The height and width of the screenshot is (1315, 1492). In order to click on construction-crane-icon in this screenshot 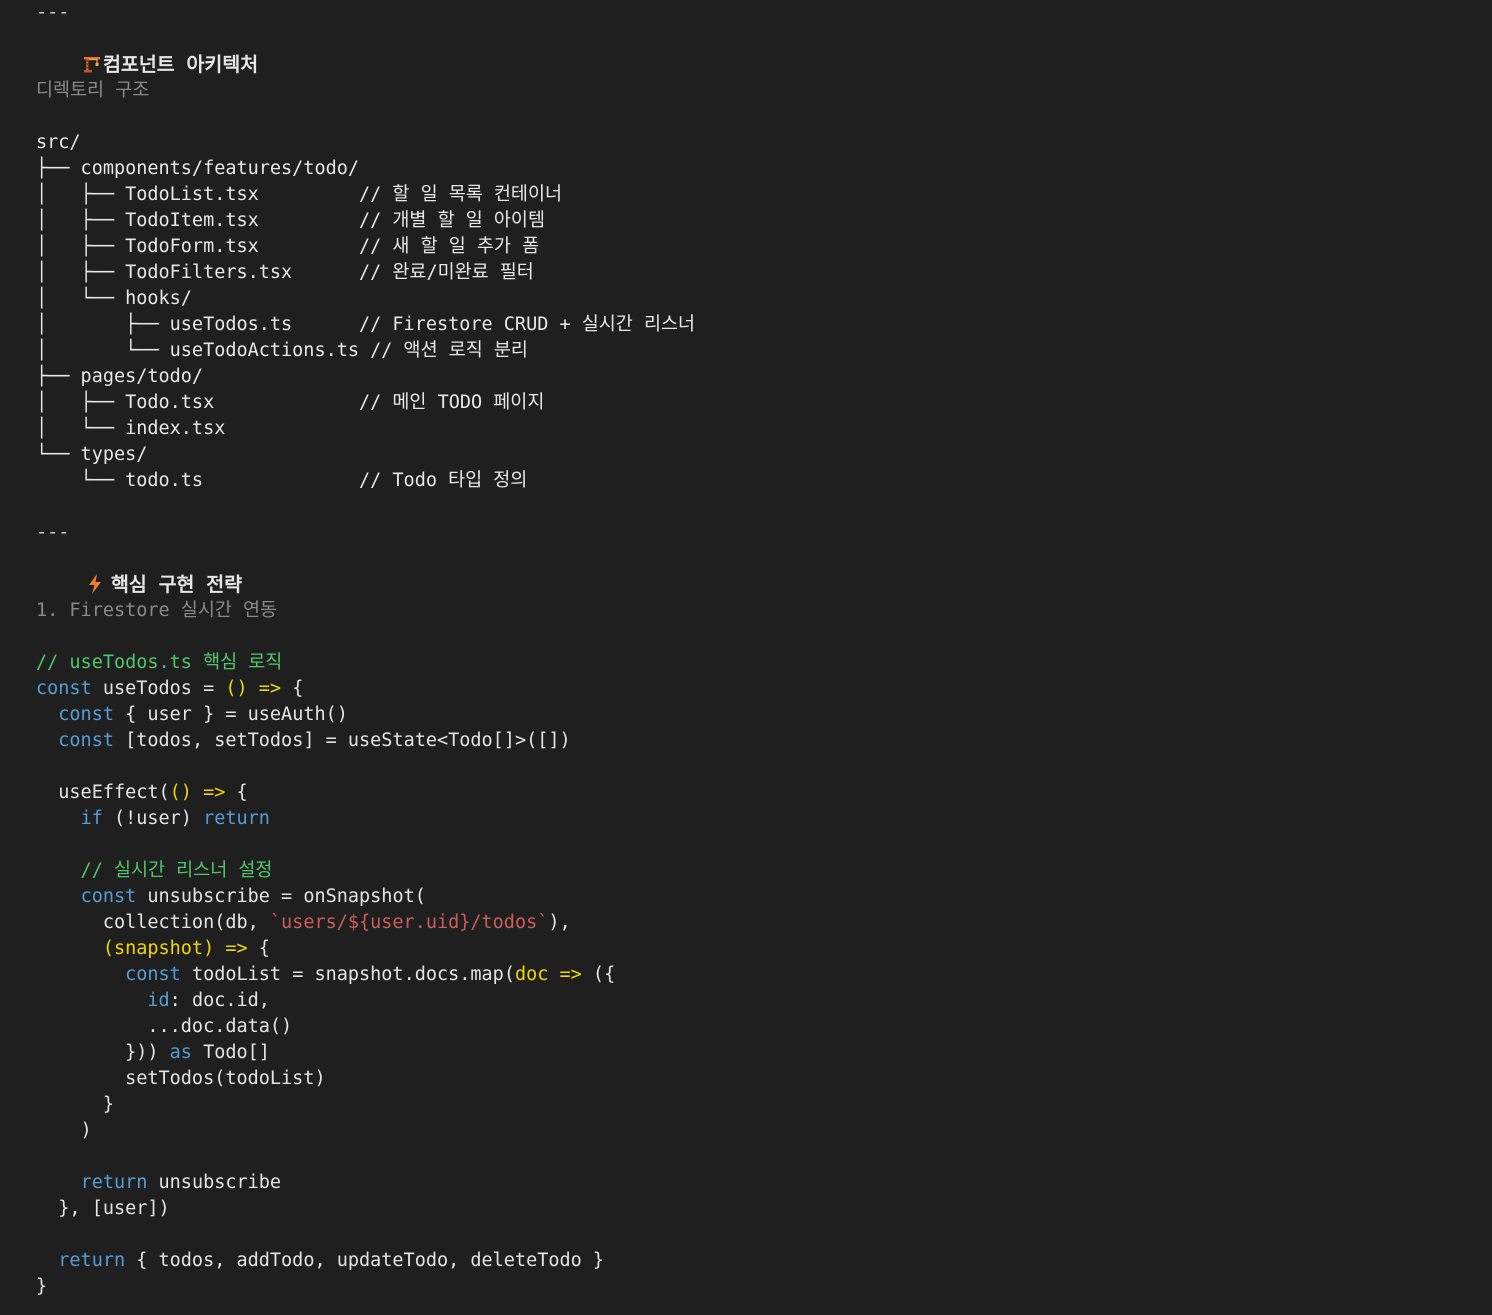, I will do `click(91, 65)`.